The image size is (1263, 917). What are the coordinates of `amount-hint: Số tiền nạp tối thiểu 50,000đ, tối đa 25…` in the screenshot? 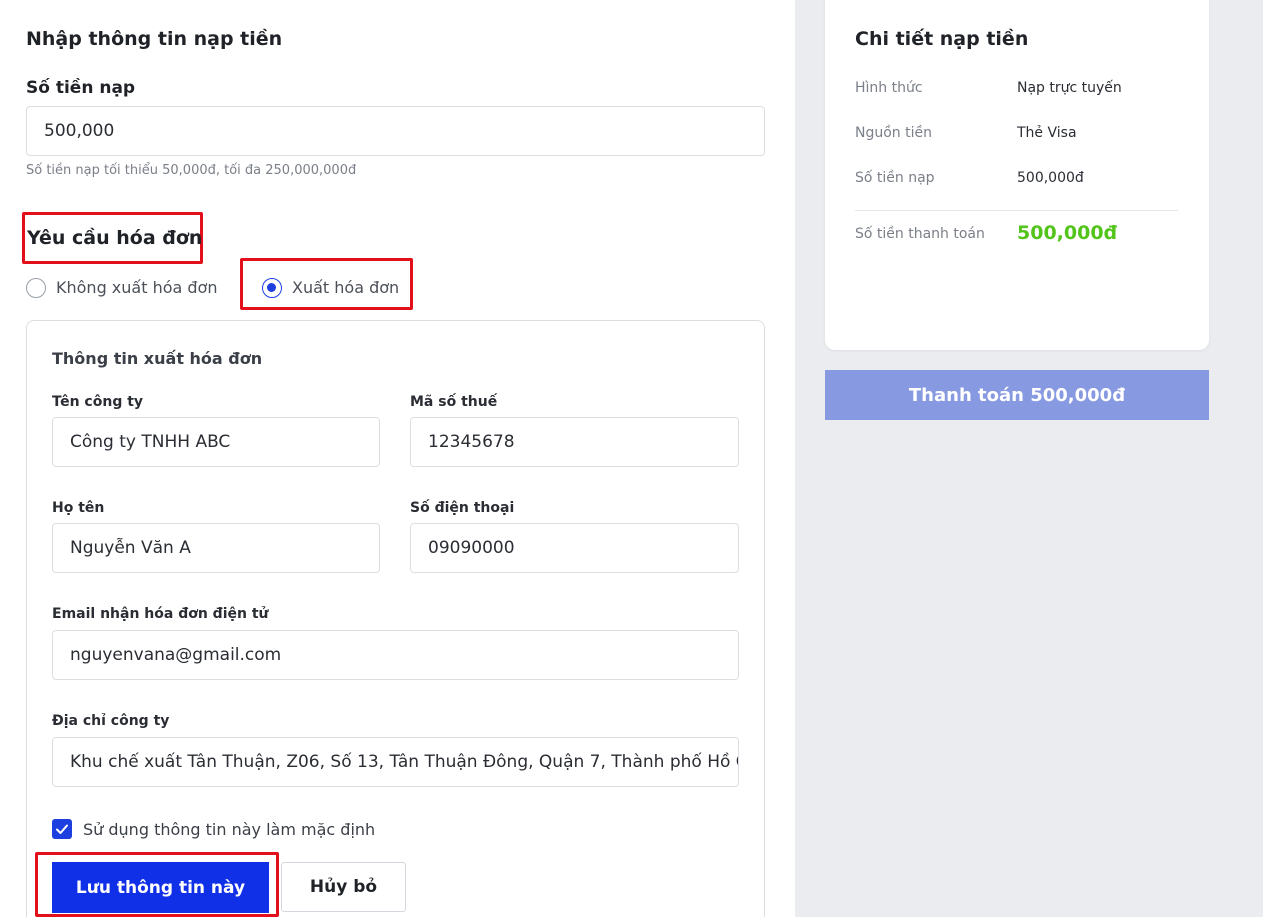 It's located at (191, 170).